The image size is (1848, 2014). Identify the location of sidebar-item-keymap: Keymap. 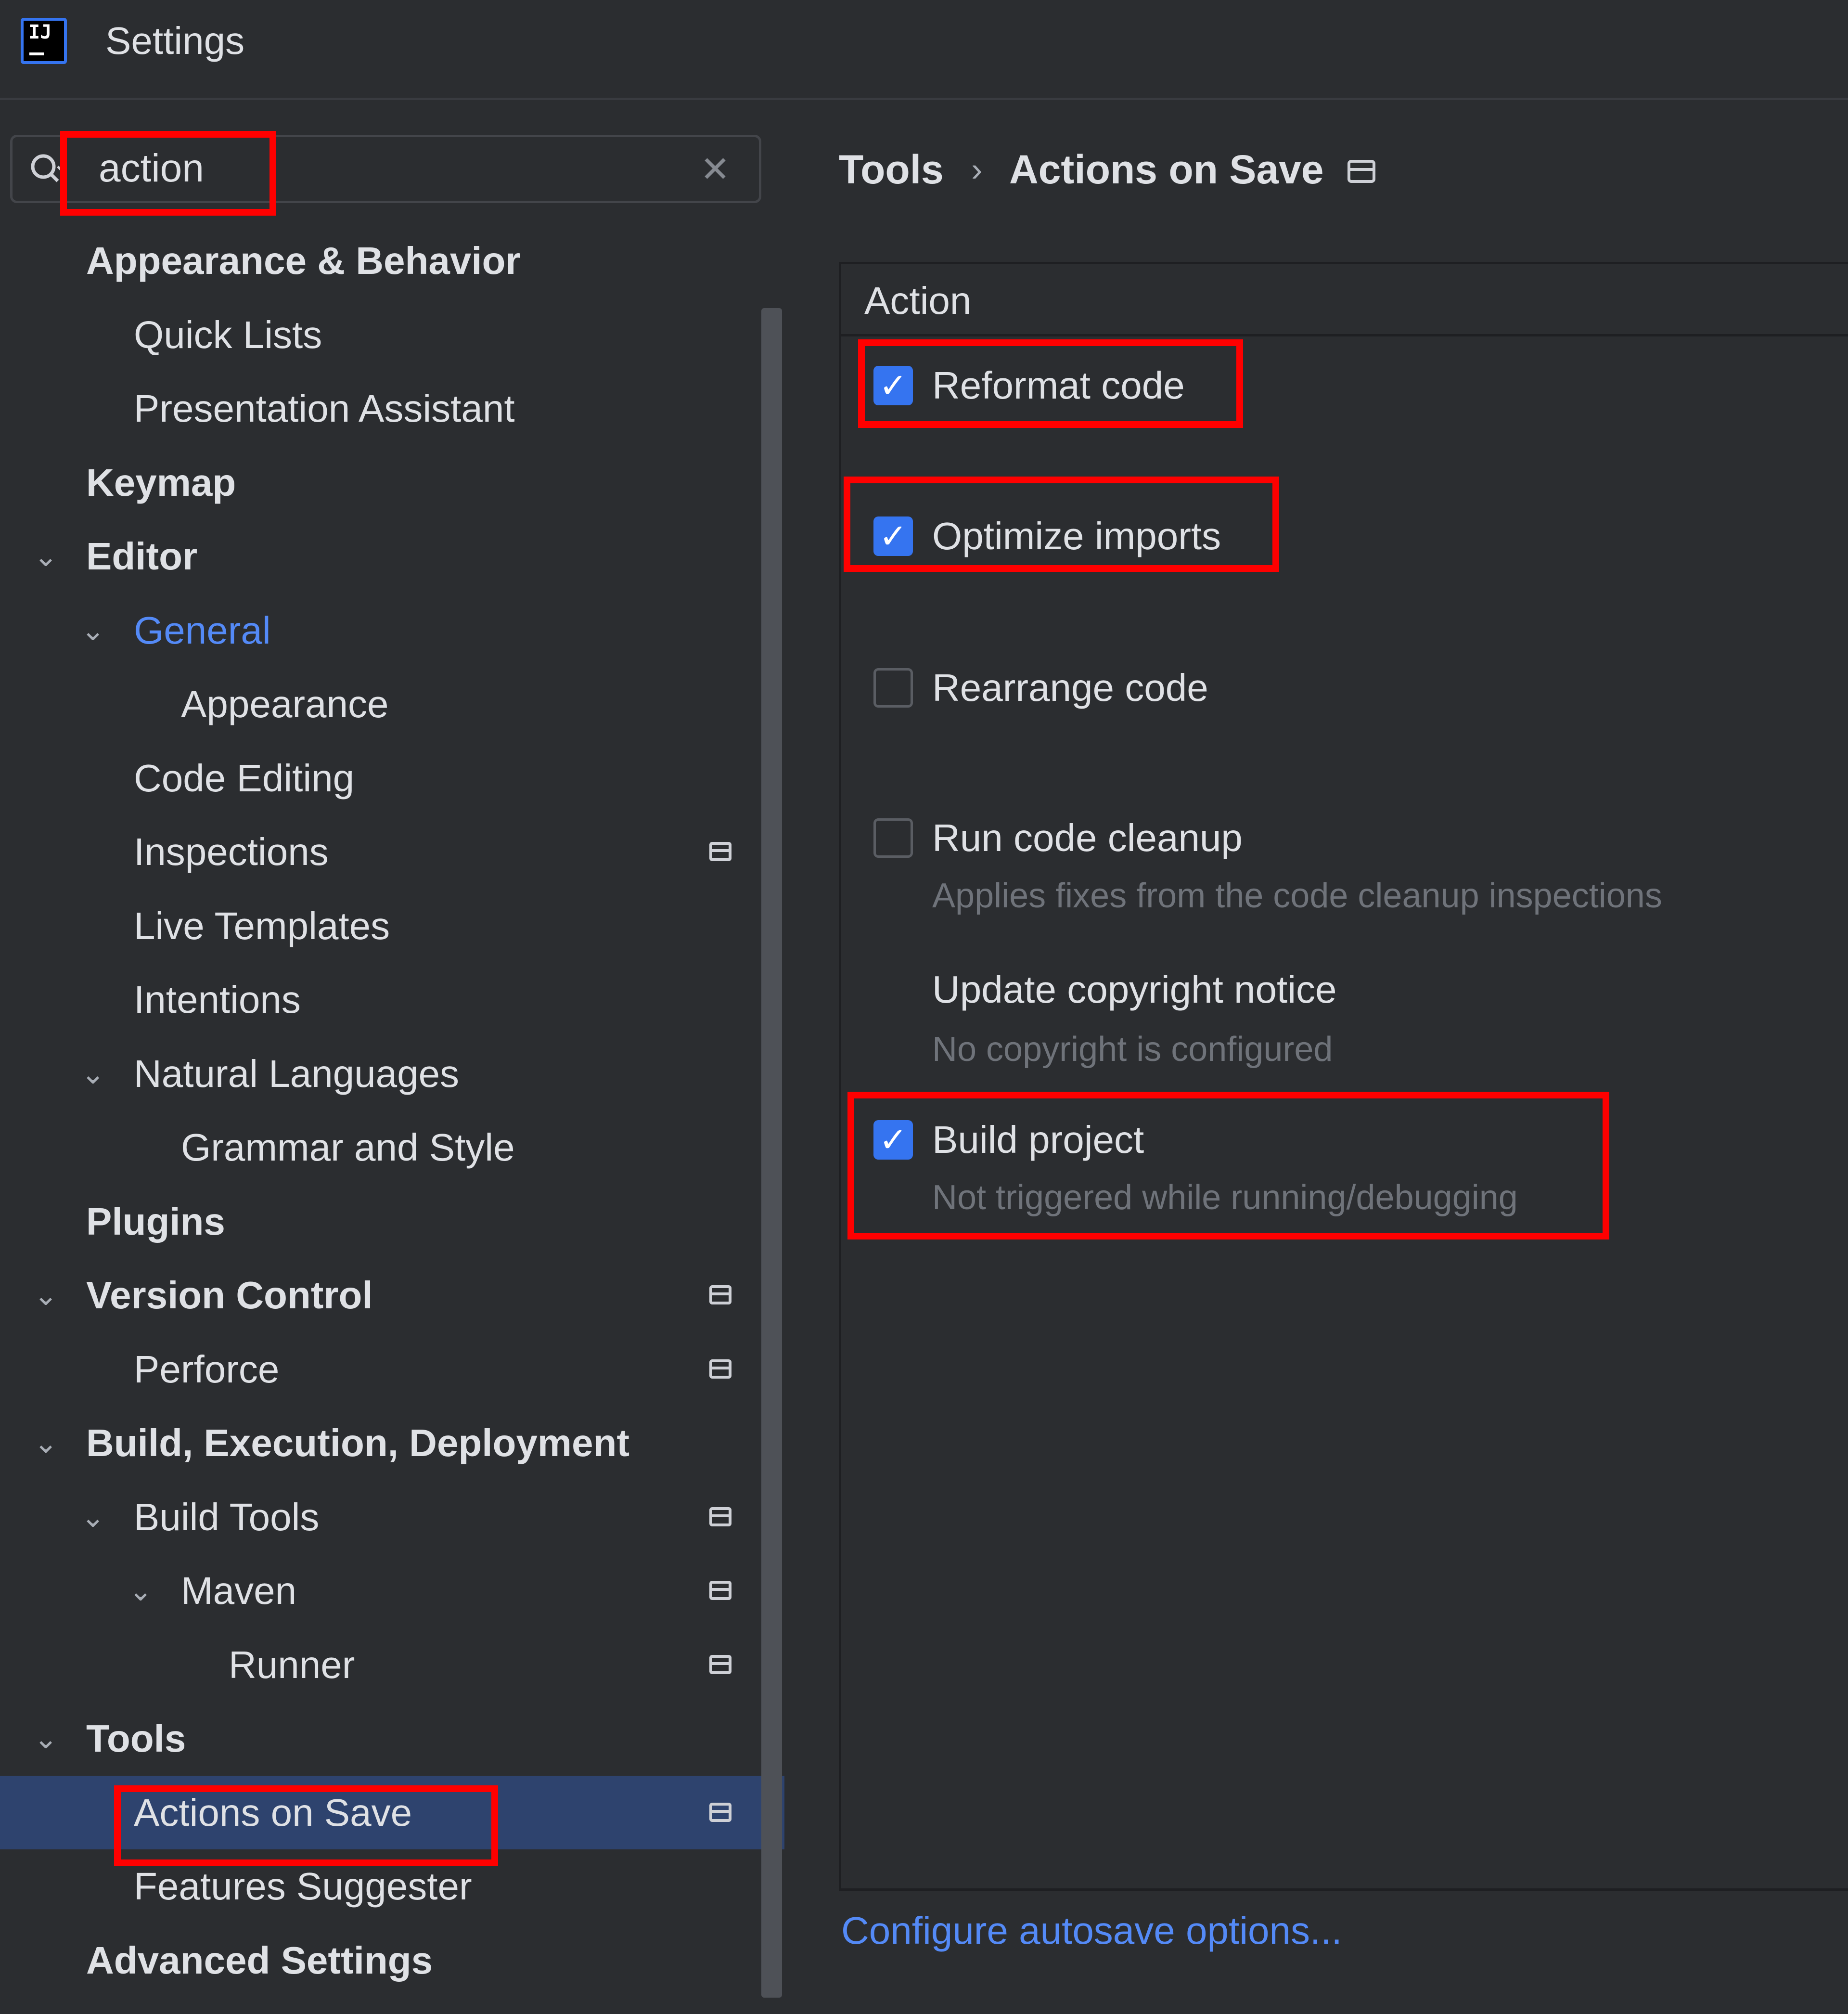
(380, 482).